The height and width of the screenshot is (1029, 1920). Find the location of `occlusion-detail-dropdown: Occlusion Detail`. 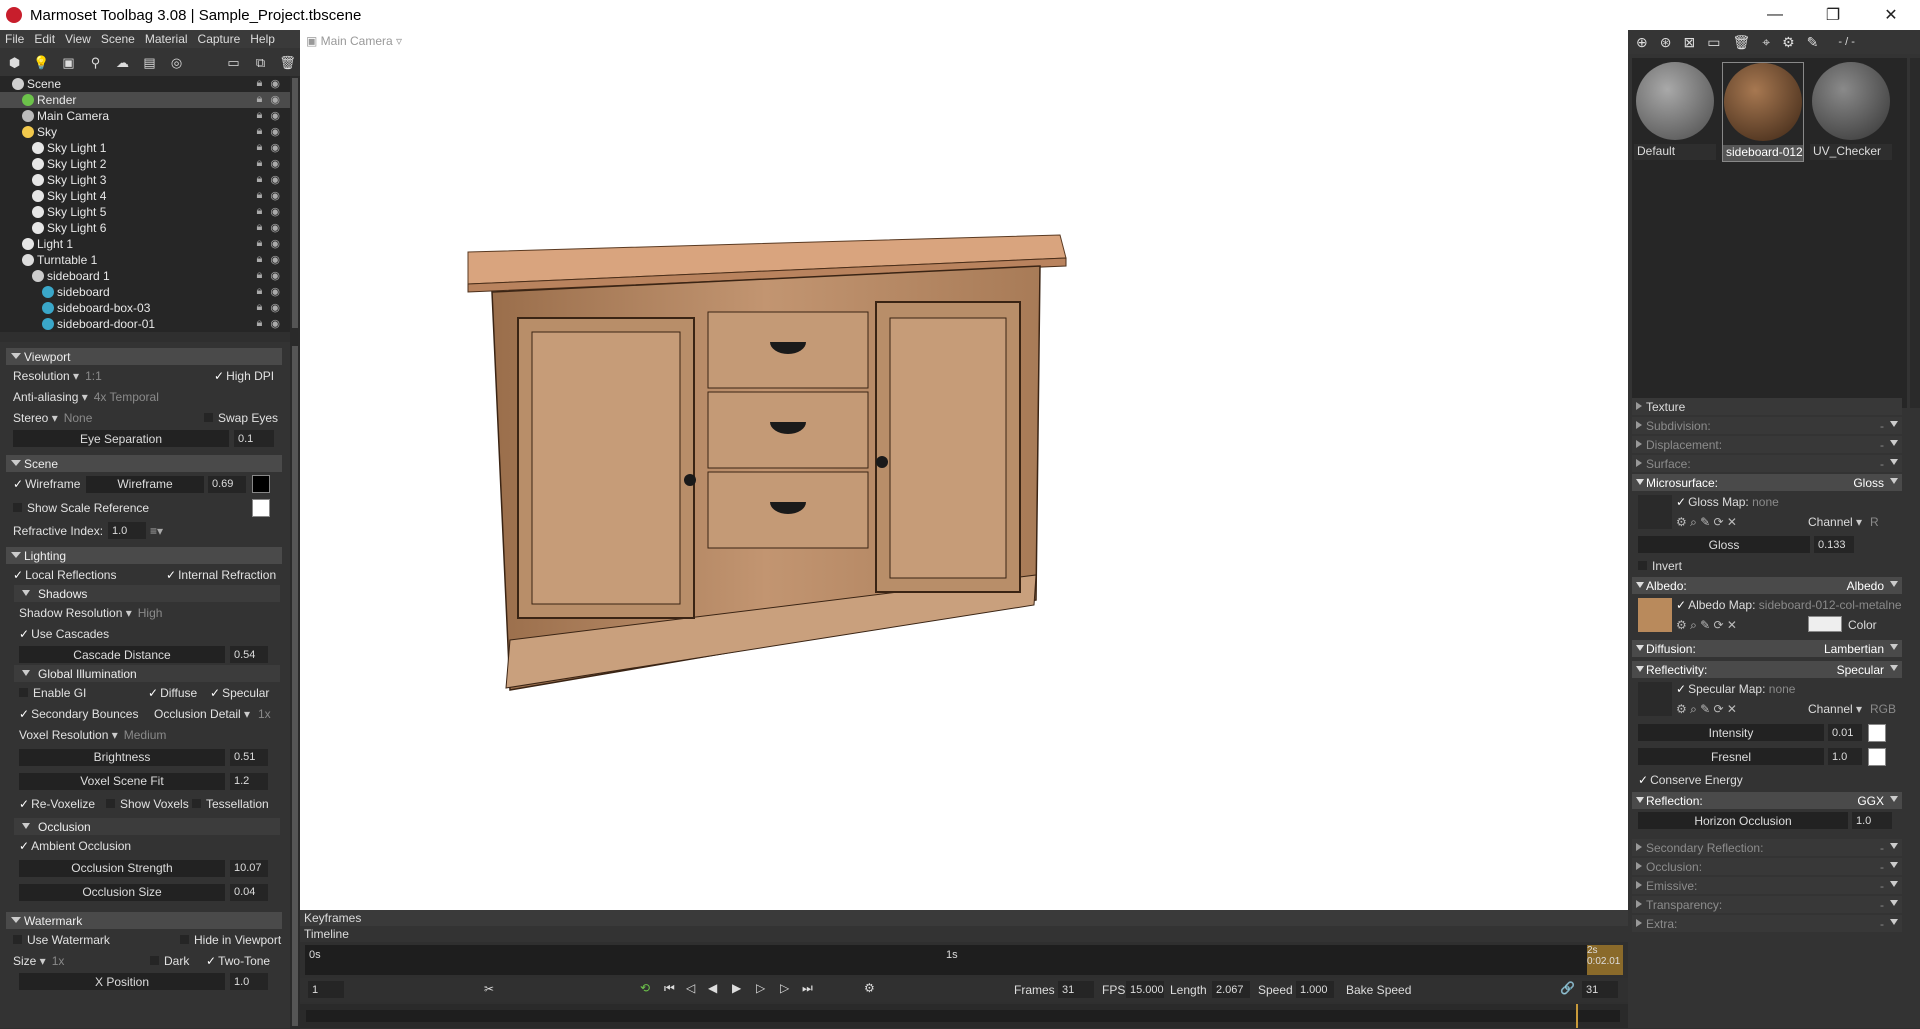

occlusion-detail-dropdown: Occlusion Detail is located at coordinates (202, 714).